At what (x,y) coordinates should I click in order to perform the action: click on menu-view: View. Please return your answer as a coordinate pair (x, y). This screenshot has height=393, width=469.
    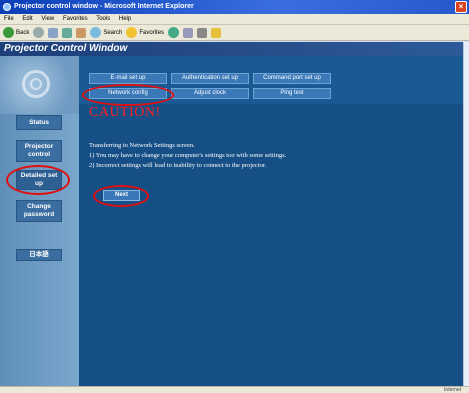
    Looking at the image, I should click on (47, 19).